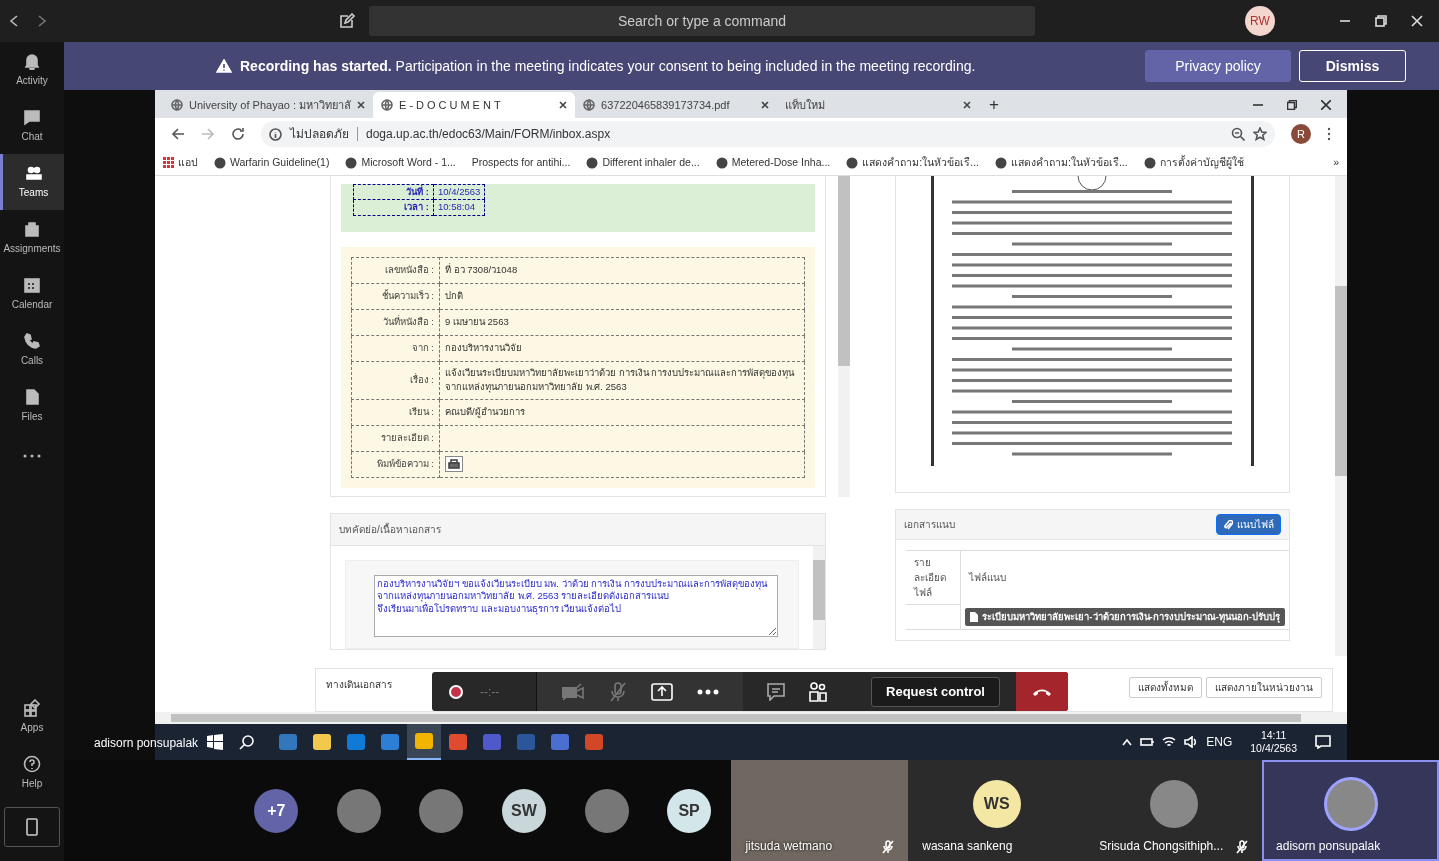 This screenshot has height=861, width=1439. Describe the element at coordinates (1350, 810) in the screenshot. I see `participant-tile: adisorn ponsupalak` at that location.